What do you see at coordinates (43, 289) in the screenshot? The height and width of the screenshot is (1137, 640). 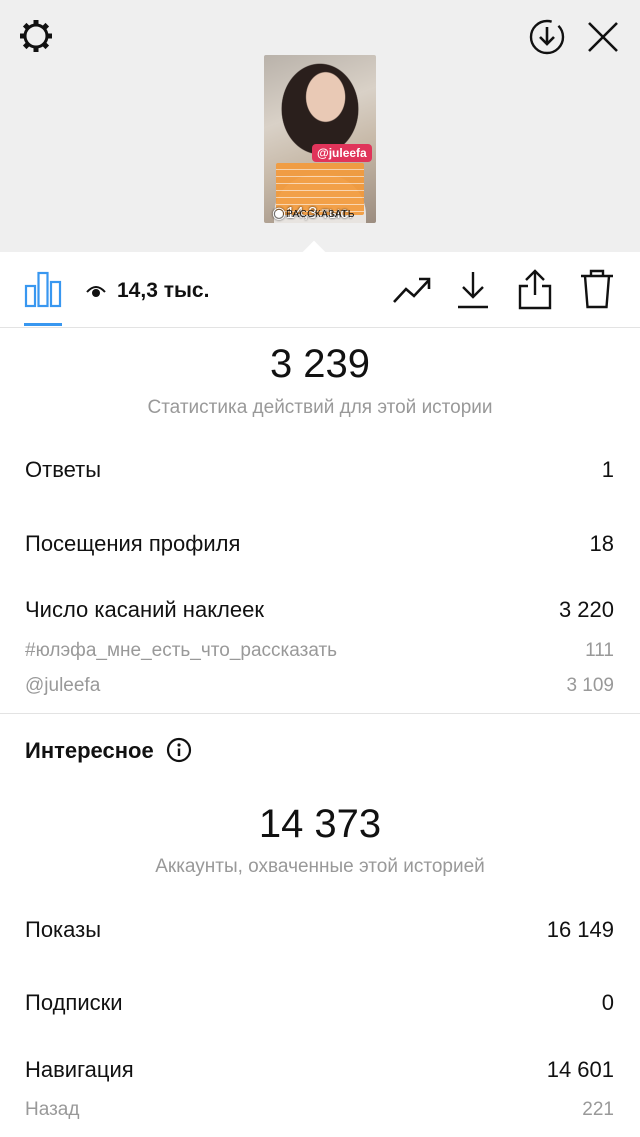 I see `bar-chart-icon` at bounding box center [43, 289].